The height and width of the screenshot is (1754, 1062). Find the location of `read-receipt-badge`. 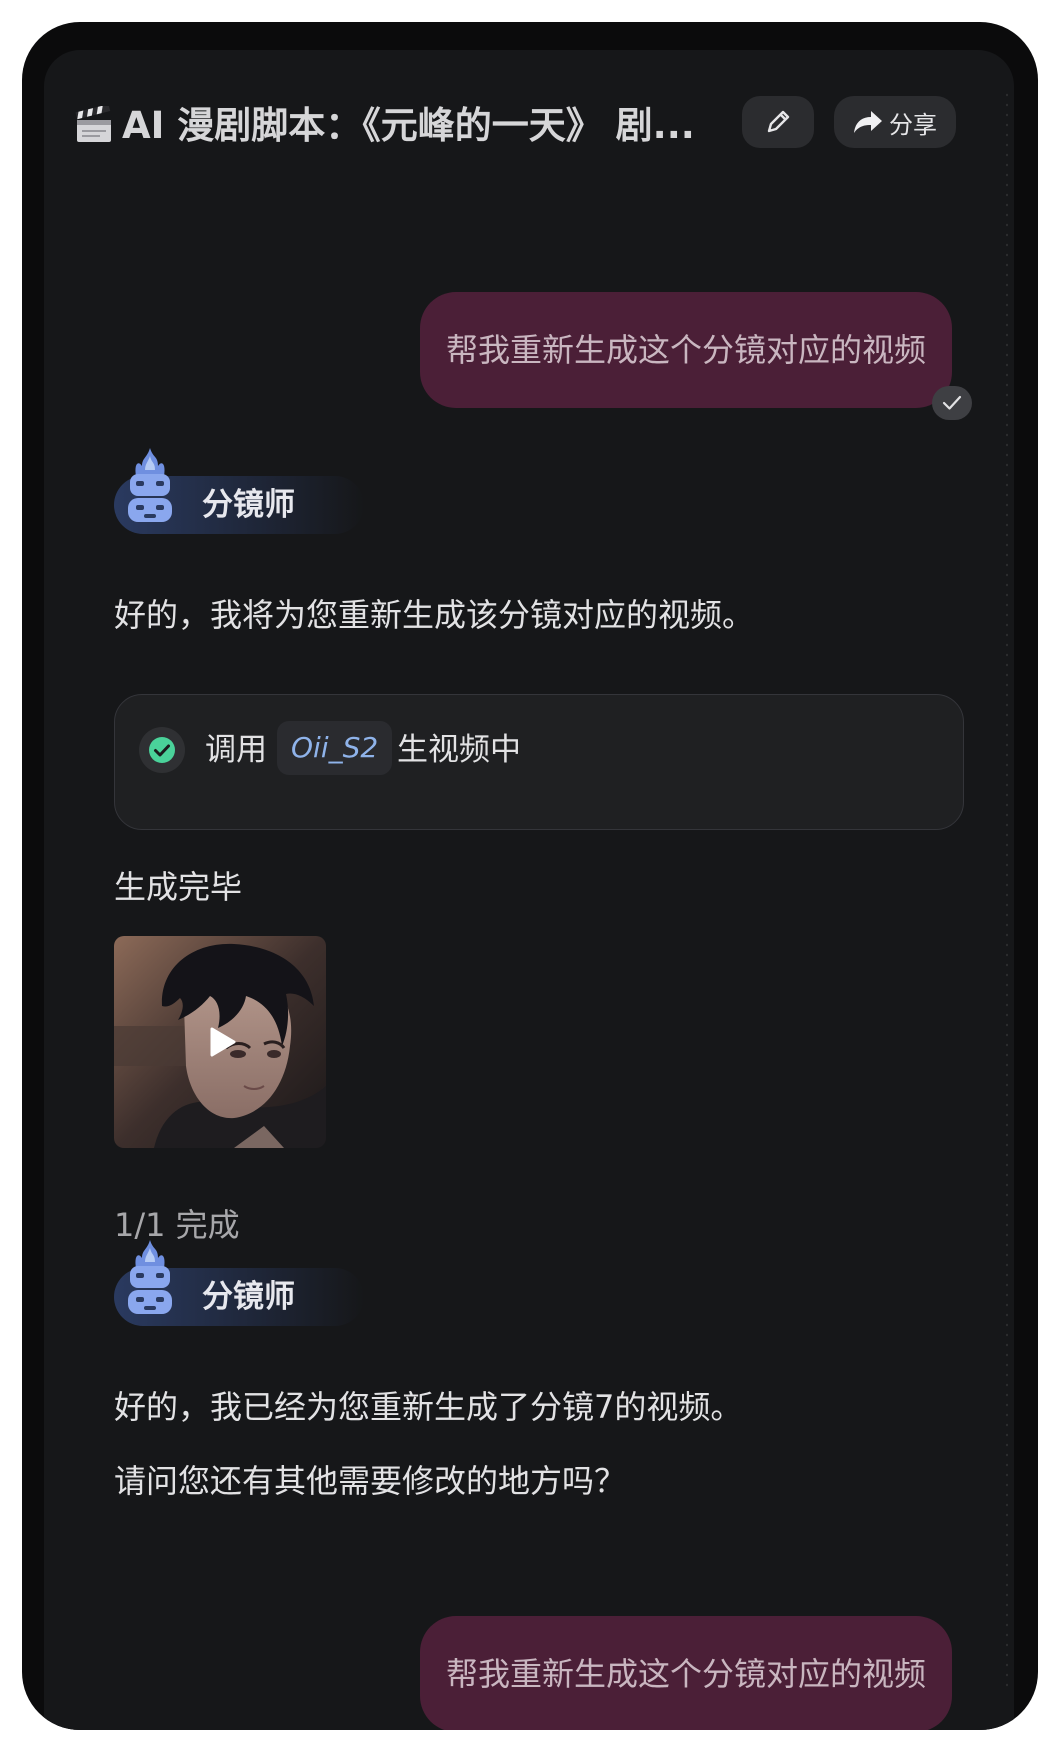

read-receipt-badge is located at coordinates (952, 403).